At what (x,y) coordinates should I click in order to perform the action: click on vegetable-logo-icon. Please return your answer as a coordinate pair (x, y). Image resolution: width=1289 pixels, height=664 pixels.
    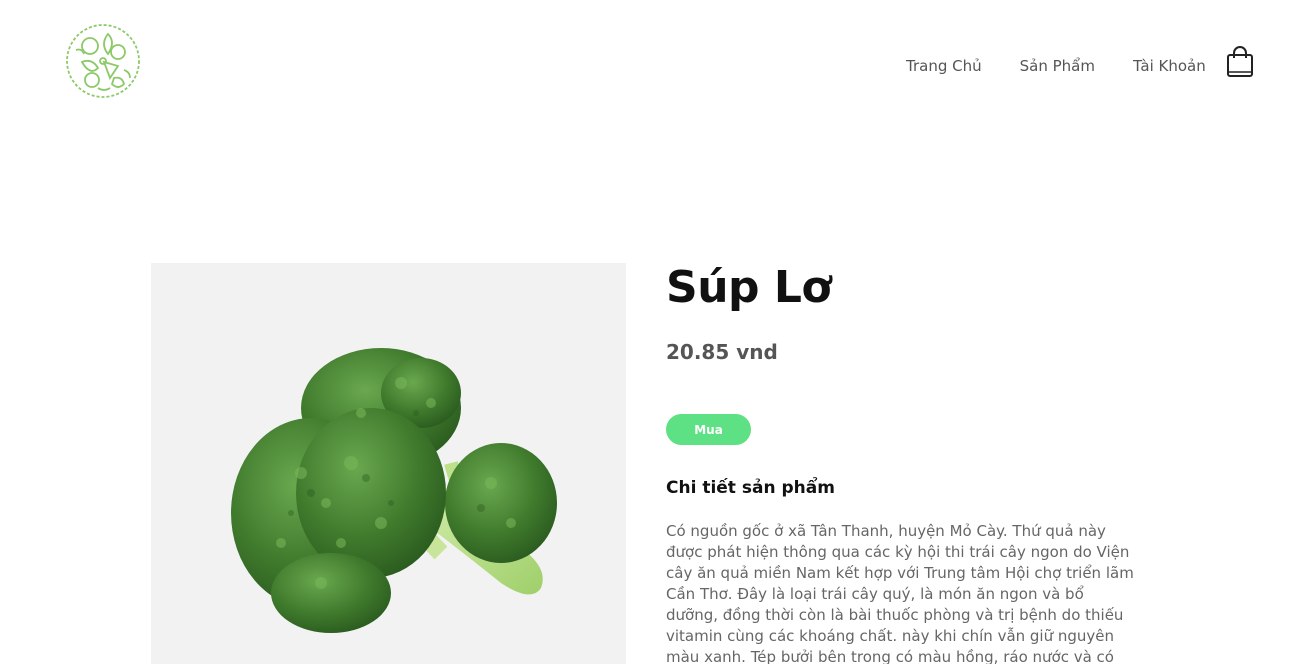
    Looking at the image, I should click on (103, 61).